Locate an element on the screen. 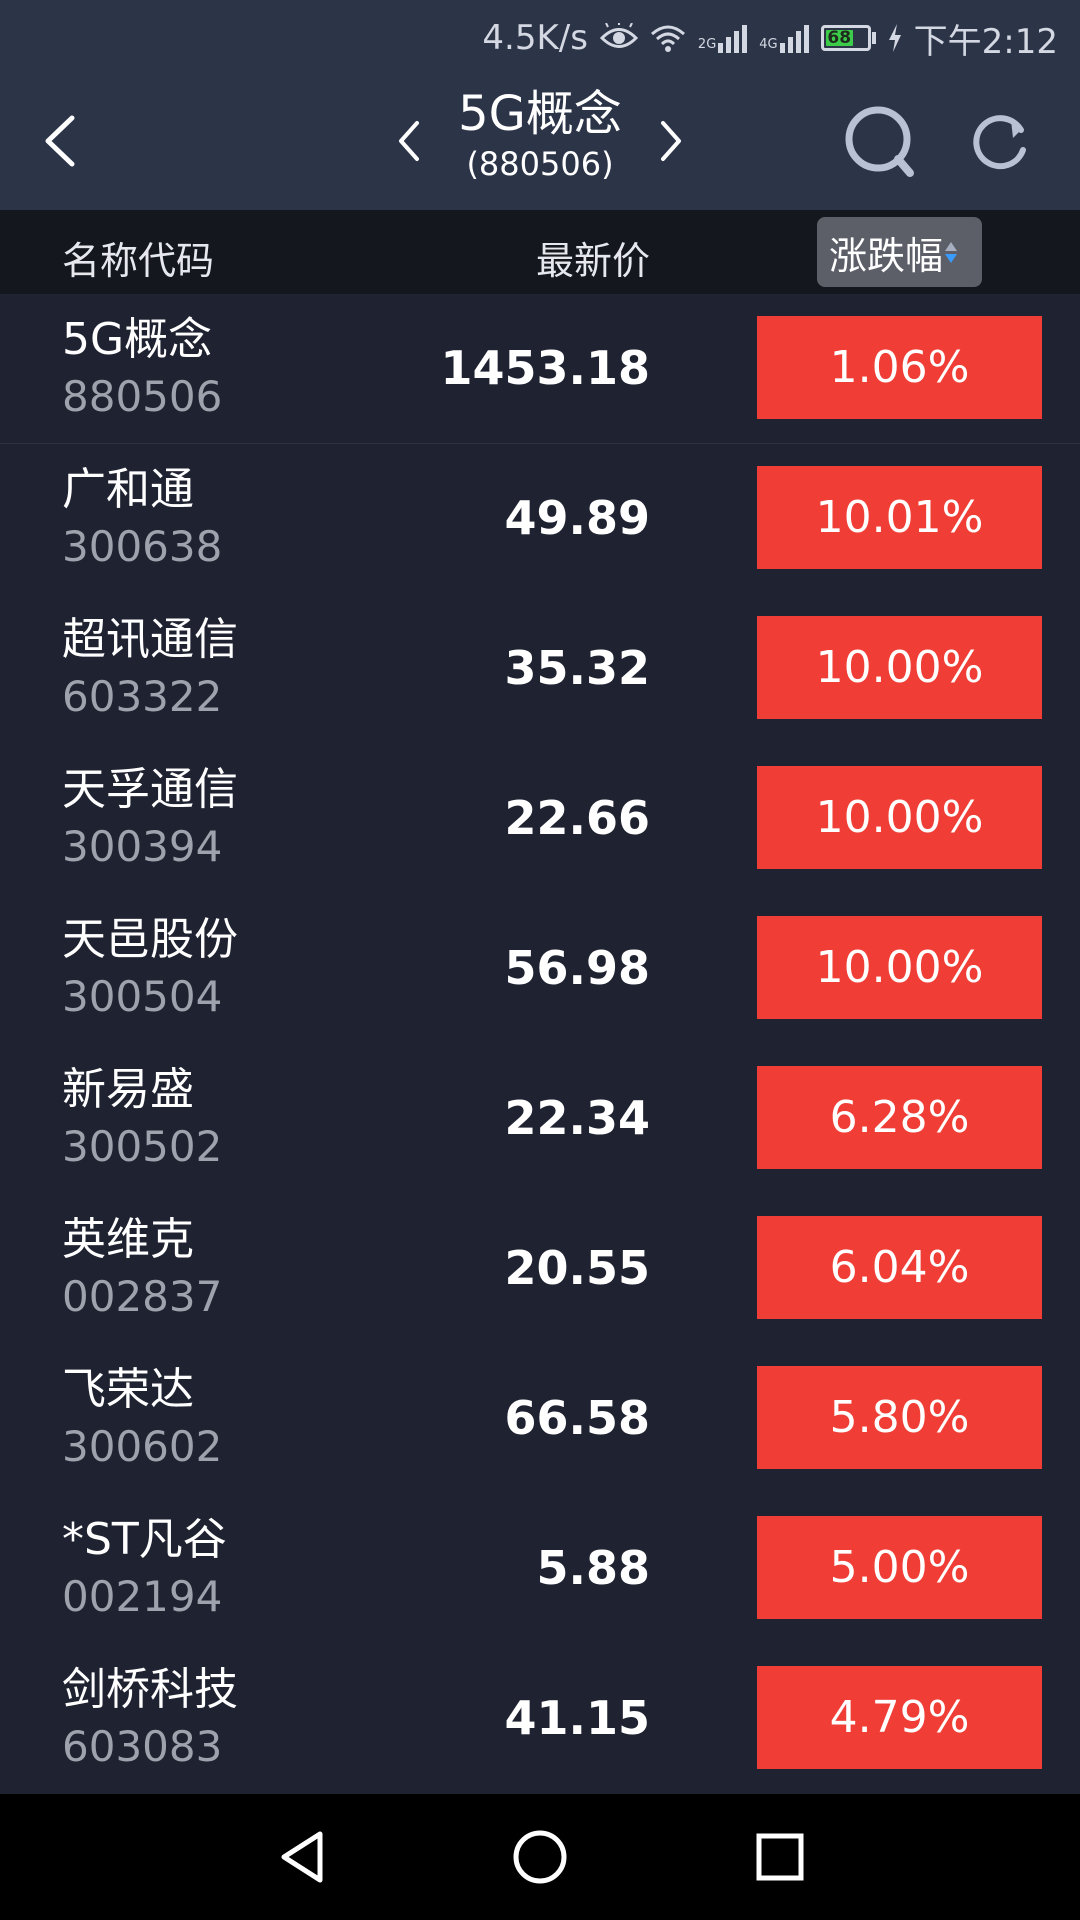 This screenshot has width=1080, height=1920. stock-change-badge: 5.00% is located at coordinates (899, 1567).